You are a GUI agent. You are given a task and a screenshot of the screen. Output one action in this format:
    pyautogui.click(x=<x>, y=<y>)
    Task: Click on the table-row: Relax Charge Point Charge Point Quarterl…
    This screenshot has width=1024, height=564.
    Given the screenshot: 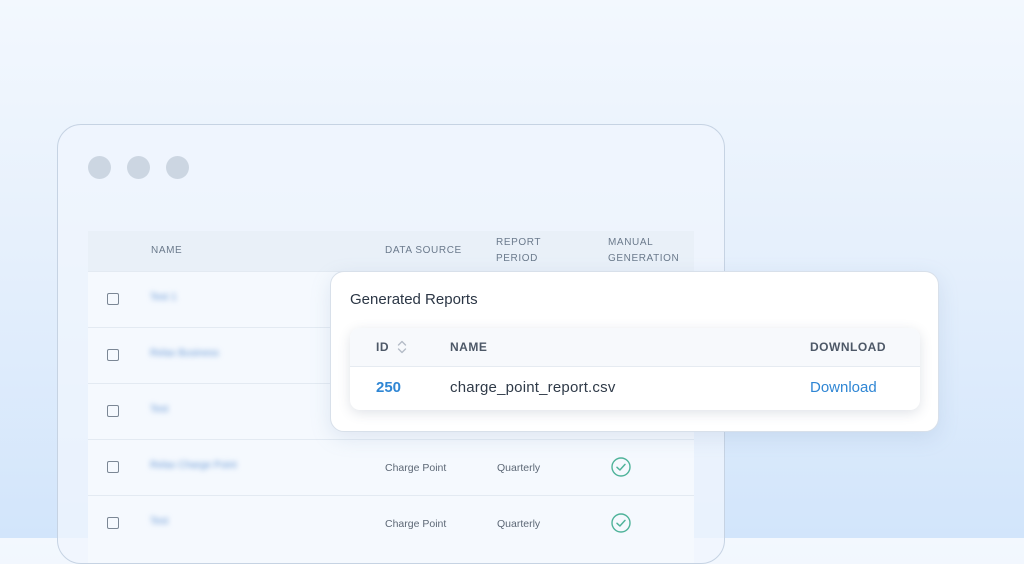 What is the action you would take?
    pyautogui.click(x=391, y=467)
    